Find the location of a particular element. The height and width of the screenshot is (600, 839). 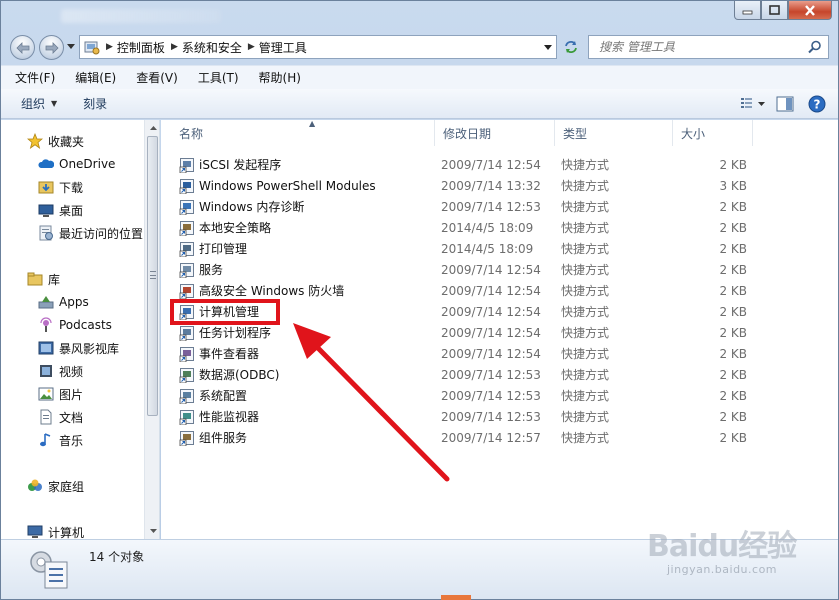

search-box is located at coordinates (708, 47).